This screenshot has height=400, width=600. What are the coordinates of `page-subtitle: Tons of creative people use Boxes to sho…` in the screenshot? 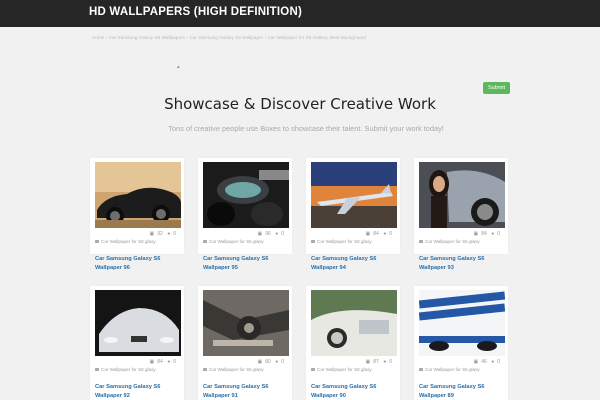 It's located at (306, 128).